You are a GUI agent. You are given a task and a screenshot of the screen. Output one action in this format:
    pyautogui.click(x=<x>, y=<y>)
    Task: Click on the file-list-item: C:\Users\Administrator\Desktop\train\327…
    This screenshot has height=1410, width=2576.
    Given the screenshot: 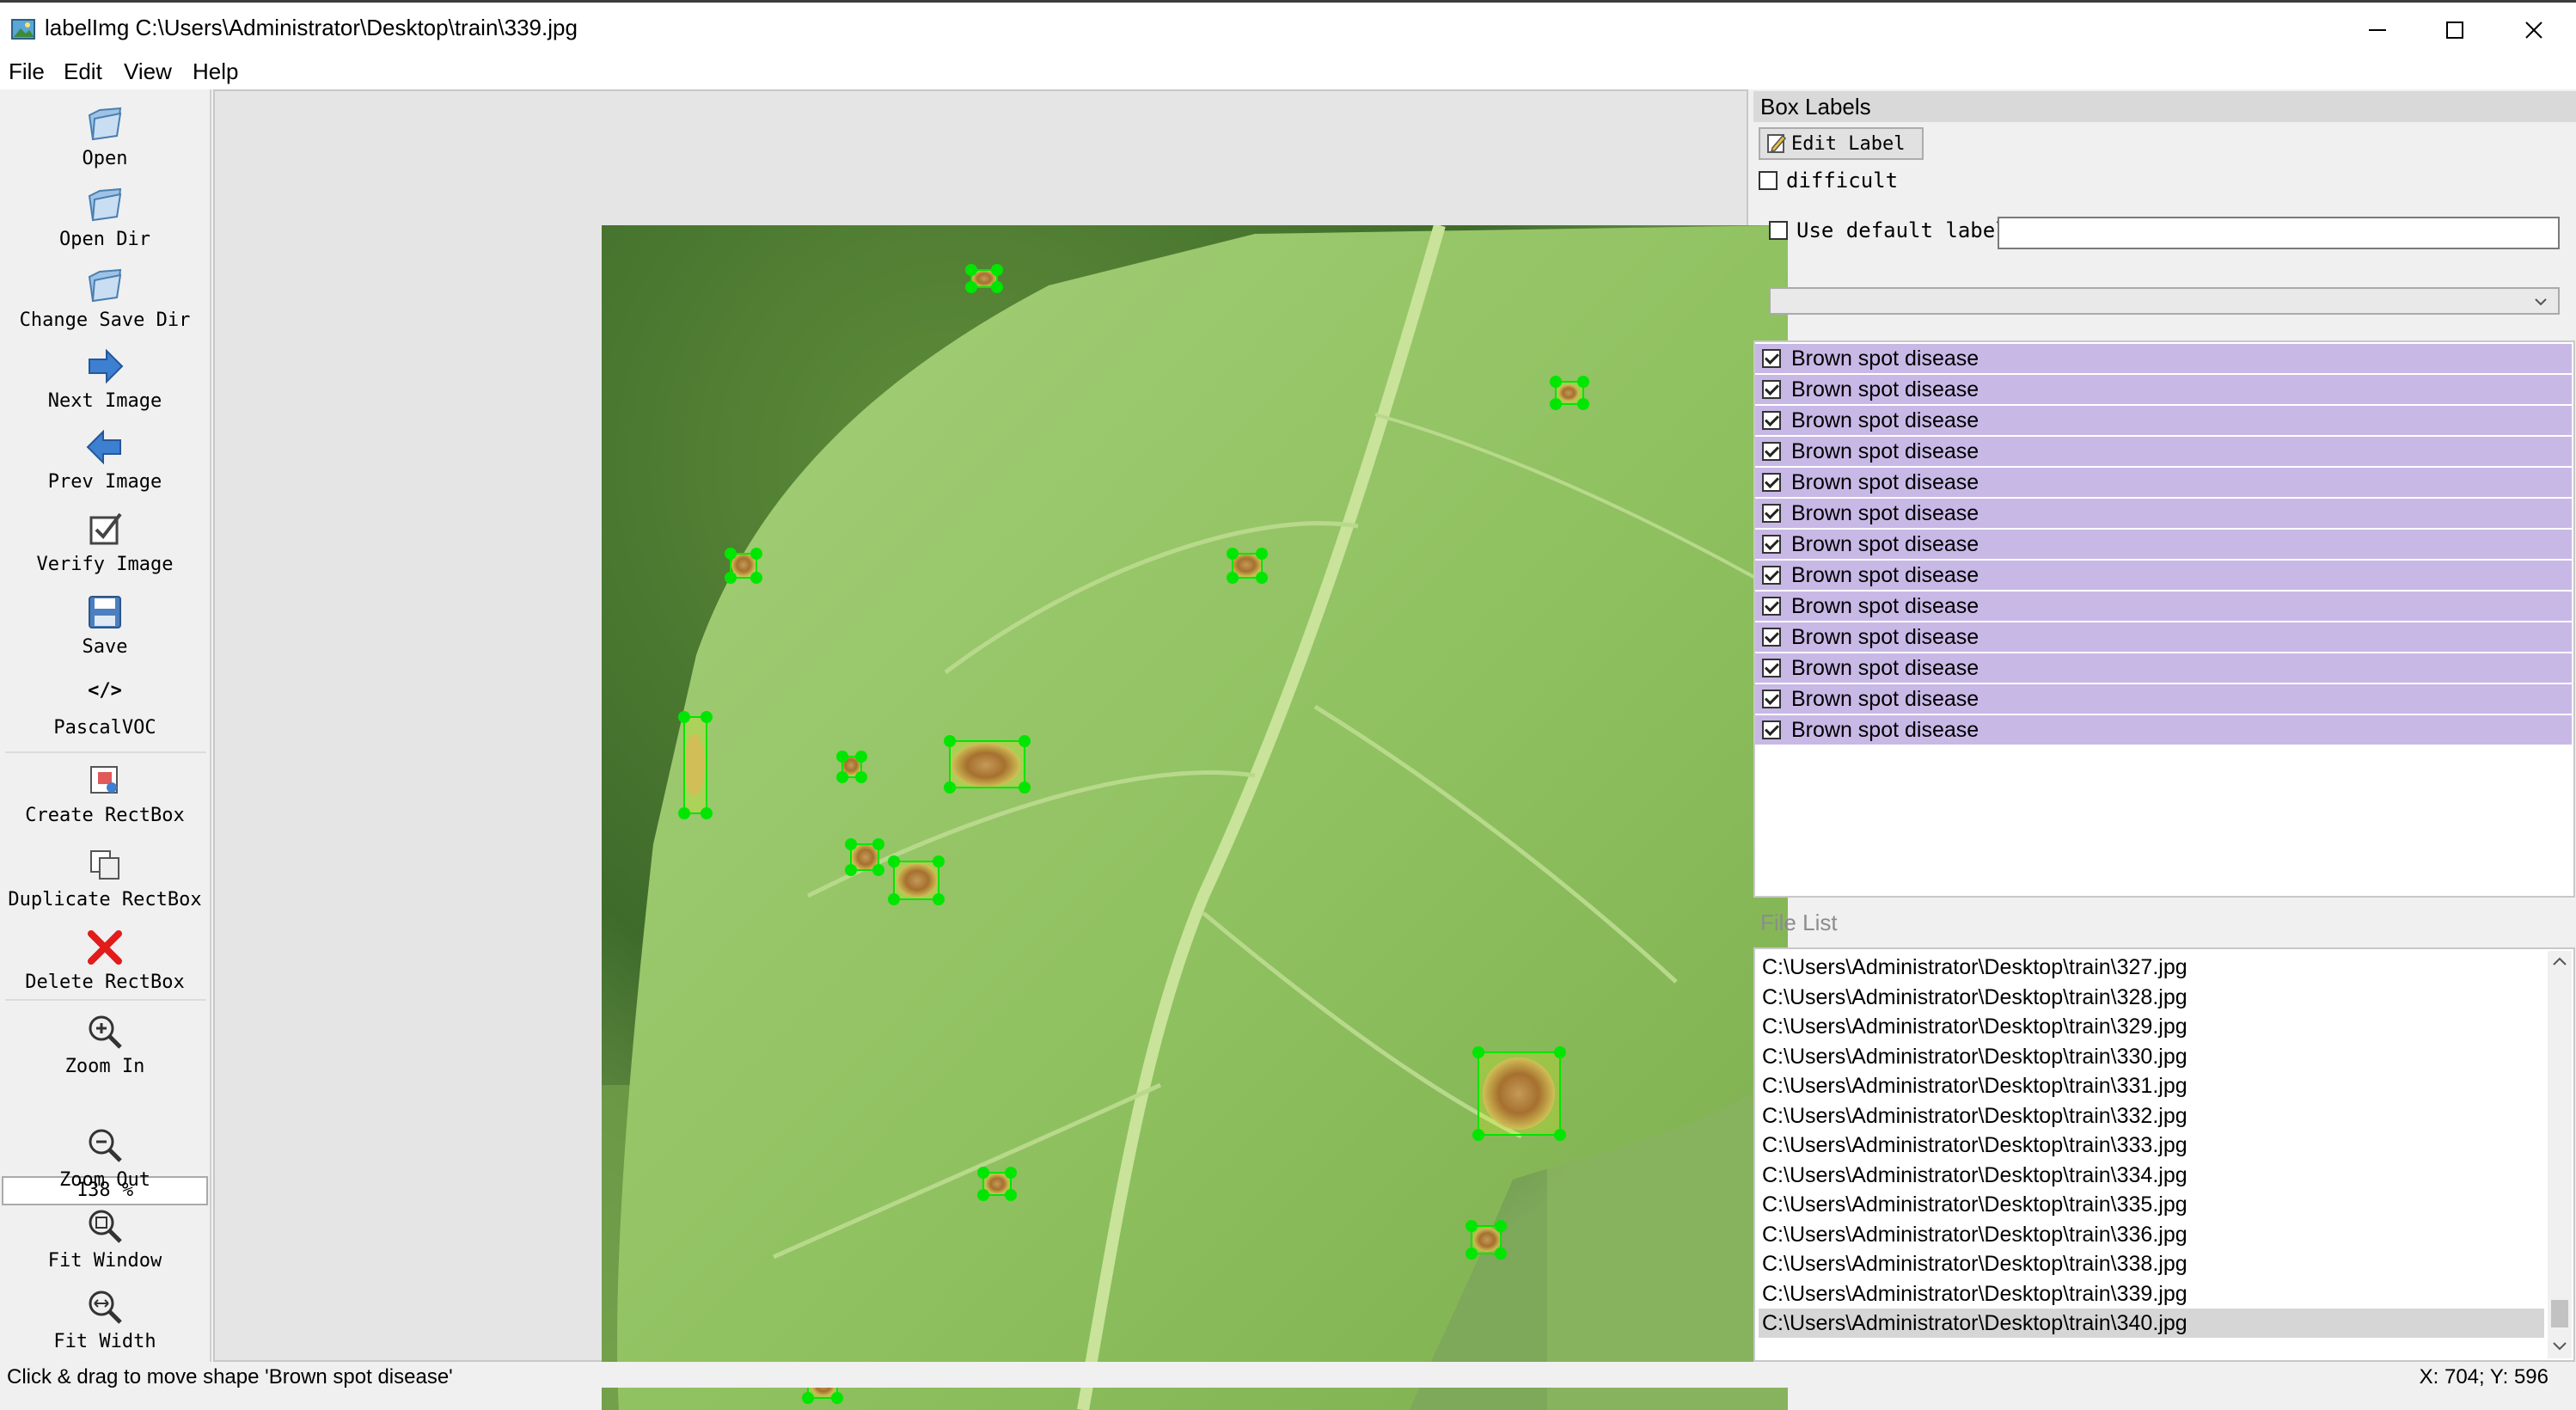 What is the action you would take?
    pyautogui.click(x=2151, y=967)
    